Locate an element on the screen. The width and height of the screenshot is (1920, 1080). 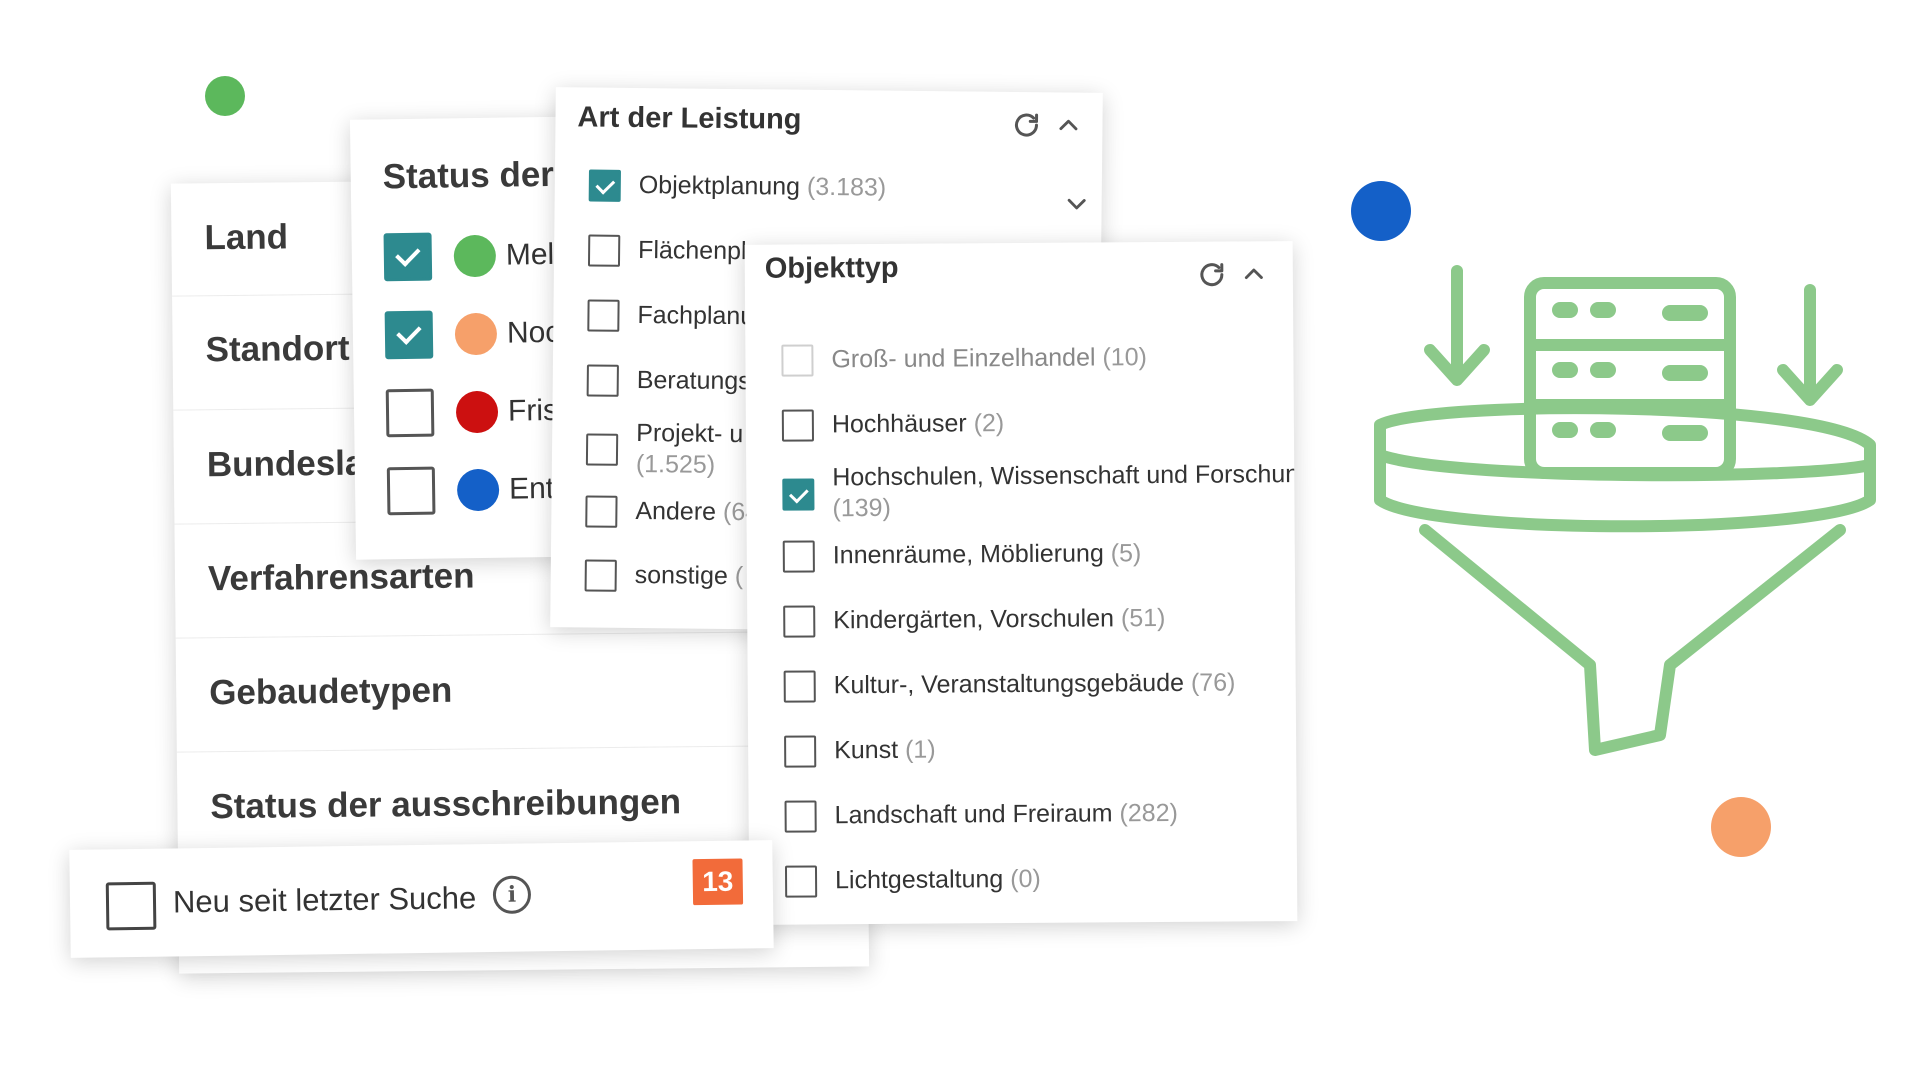
category-bundesland: Bundesla is located at coordinates (286, 465).